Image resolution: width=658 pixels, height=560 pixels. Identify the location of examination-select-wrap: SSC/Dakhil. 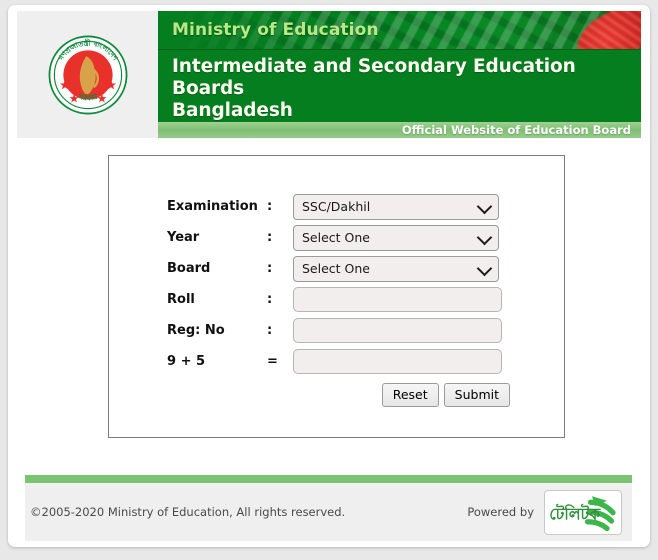
(396, 206).